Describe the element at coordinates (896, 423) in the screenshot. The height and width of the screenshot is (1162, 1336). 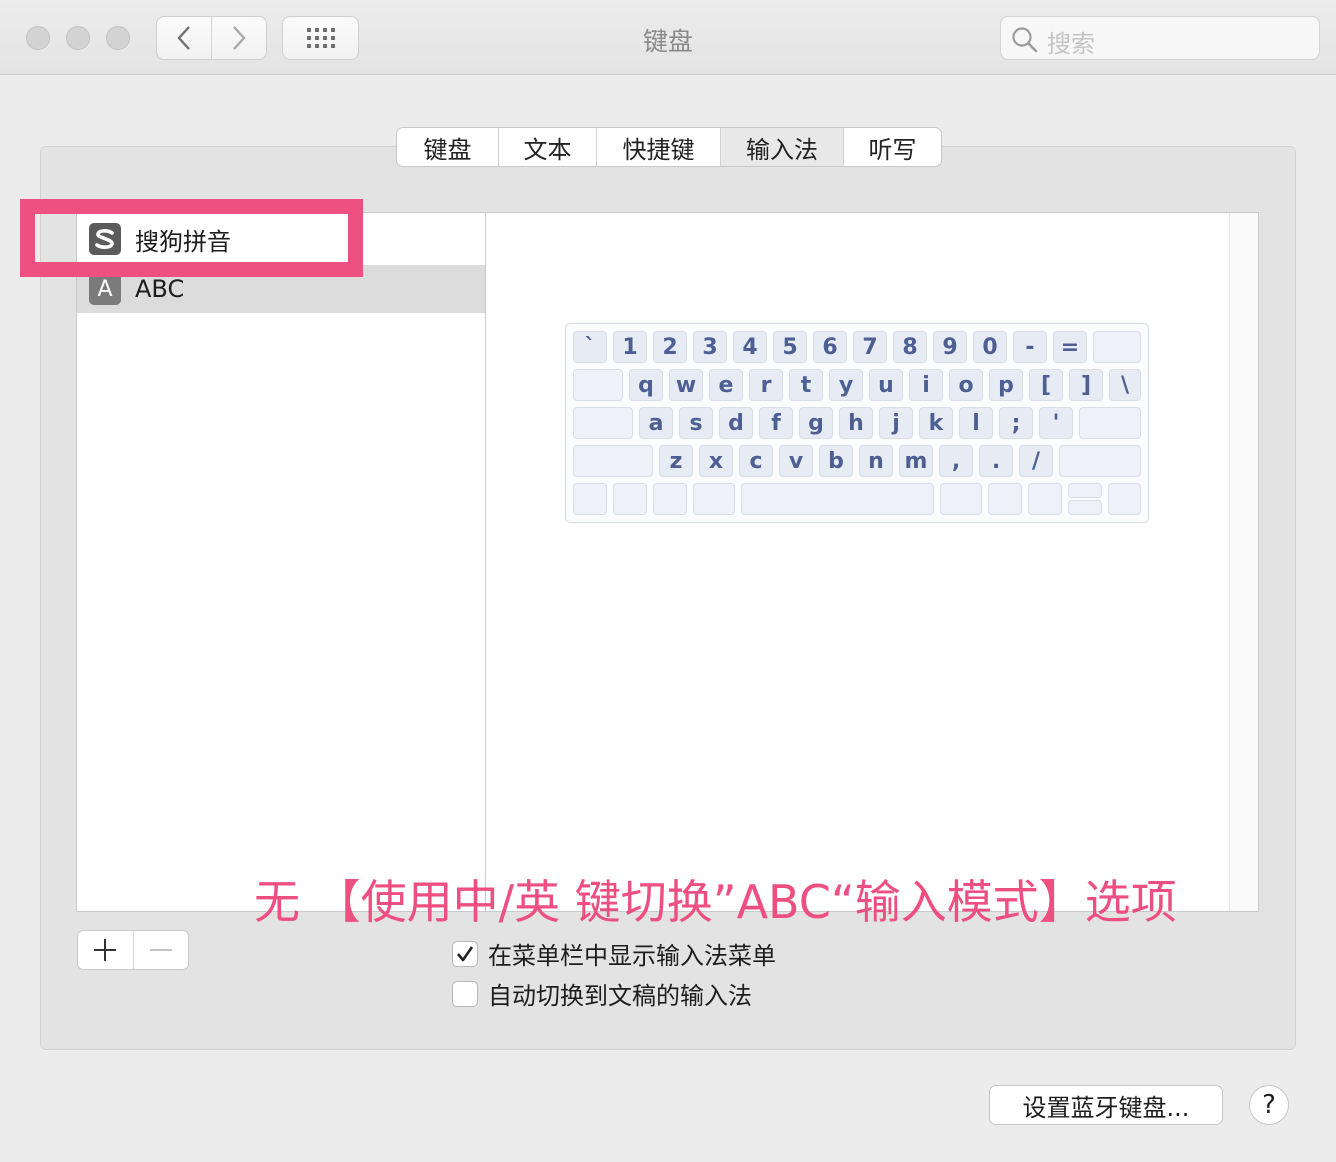
I see `key: j` at that location.